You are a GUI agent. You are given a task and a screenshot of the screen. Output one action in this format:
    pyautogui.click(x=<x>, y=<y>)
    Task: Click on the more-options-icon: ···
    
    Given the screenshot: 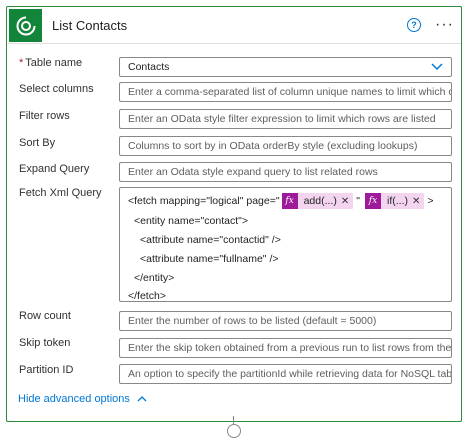 What is the action you would take?
    pyautogui.click(x=444, y=25)
    